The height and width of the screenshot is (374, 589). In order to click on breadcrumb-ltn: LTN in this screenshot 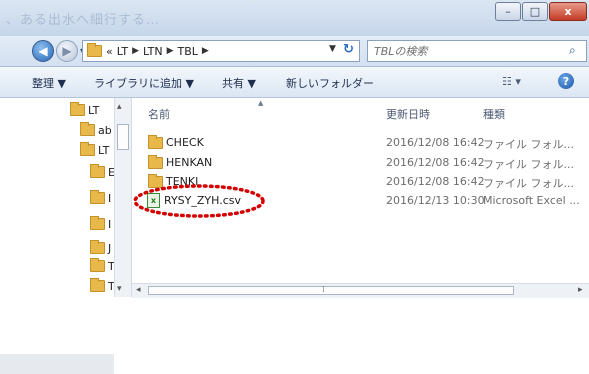, I will do `click(153, 51)`.